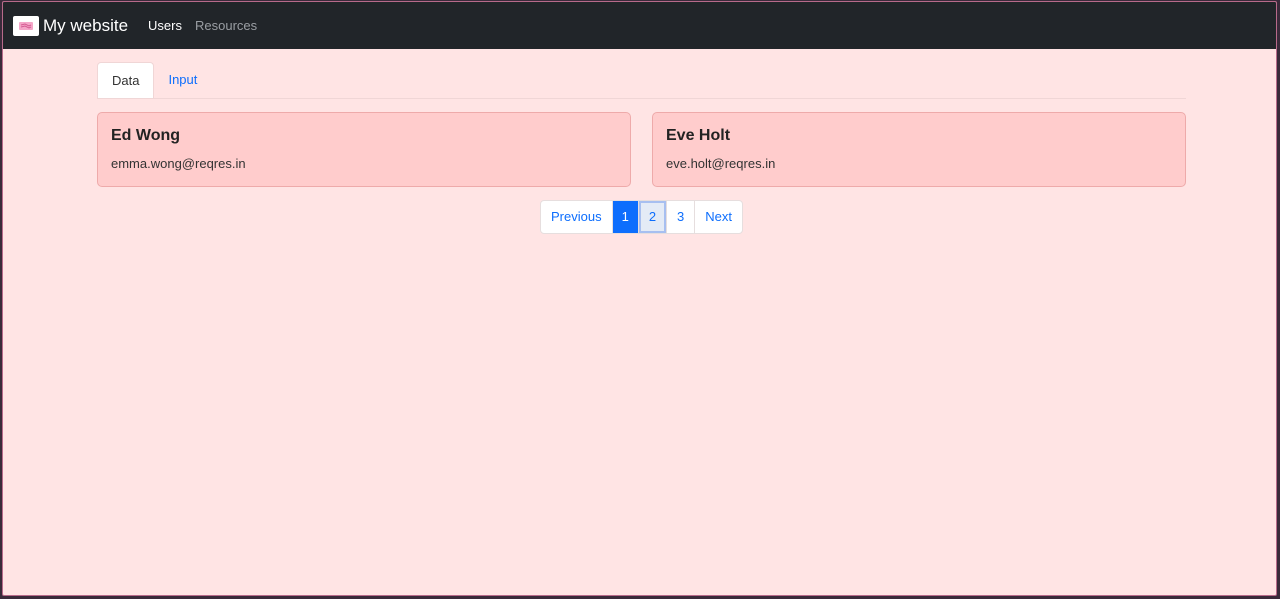 Image resolution: width=1280 pixels, height=599 pixels. What do you see at coordinates (85, 26) in the screenshot?
I see `brand-name: My website` at bounding box center [85, 26].